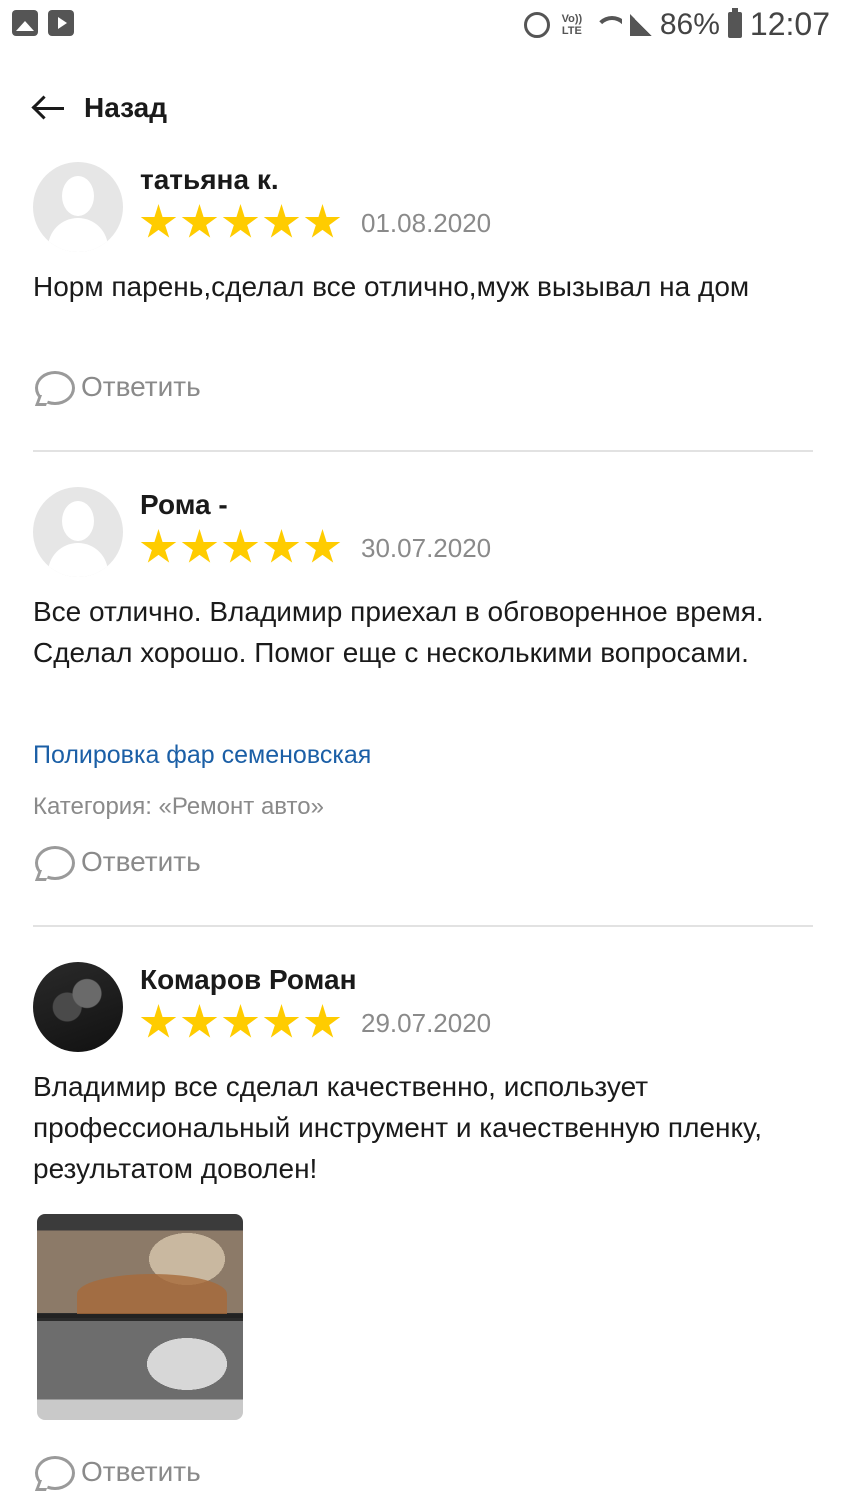  I want to click on alarm-icon, so click(536, 24).